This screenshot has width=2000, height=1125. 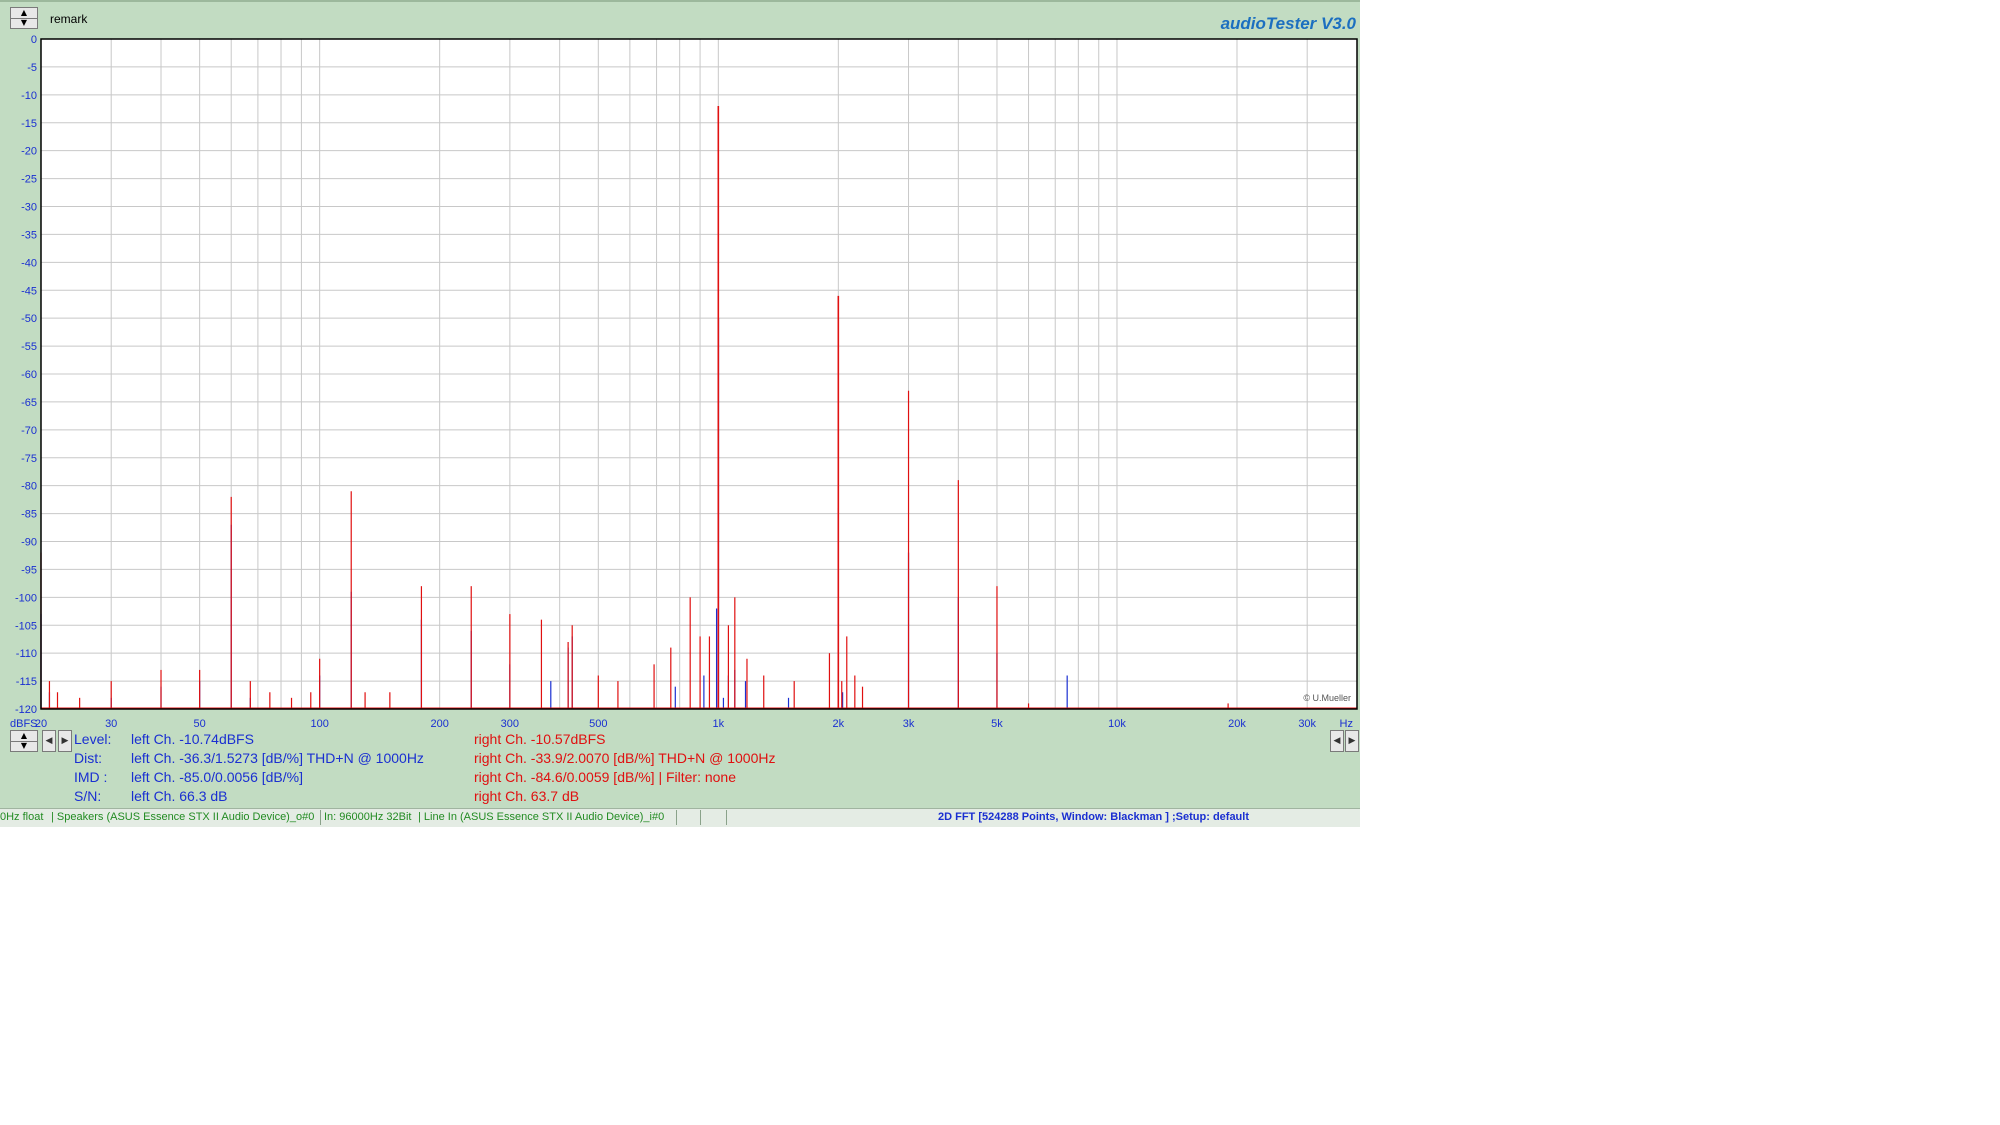 What do you see at coordinates (32, 68) in the screenshot?
I see `y-tick-label: -5` at bounding box center [32, 68].